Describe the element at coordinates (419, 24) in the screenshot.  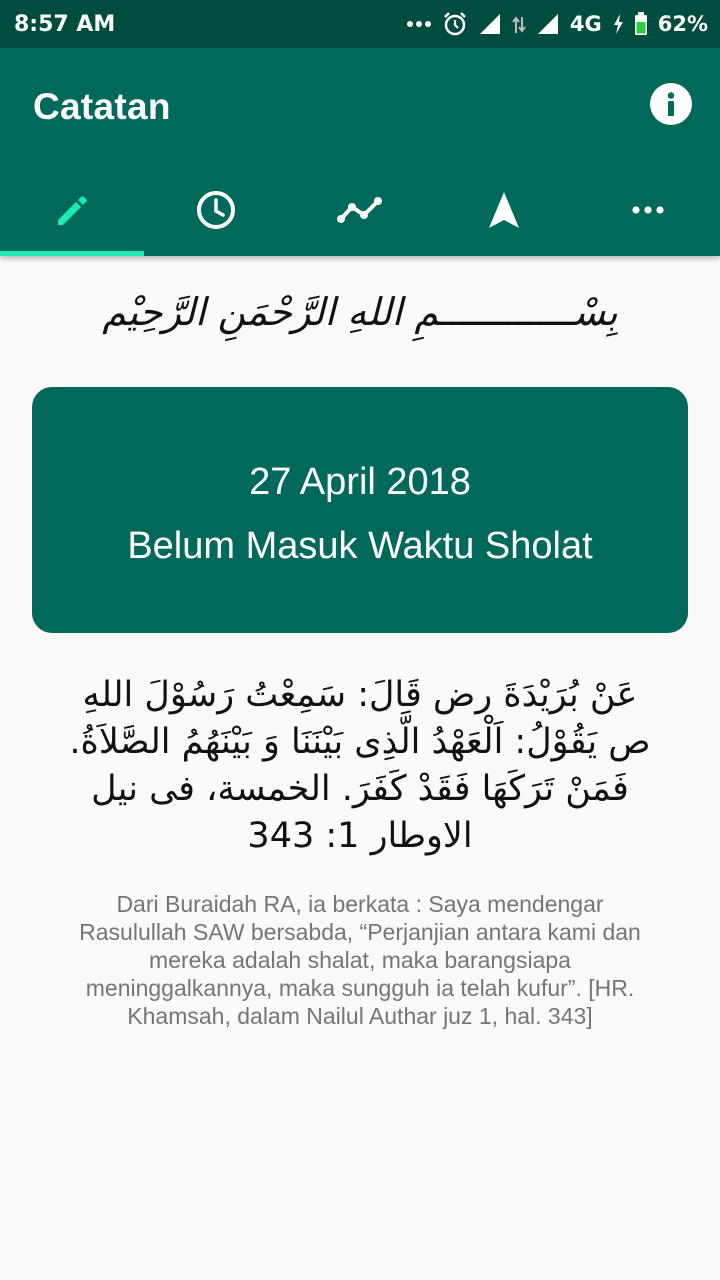
I see `more-notifications-icon` at that location.